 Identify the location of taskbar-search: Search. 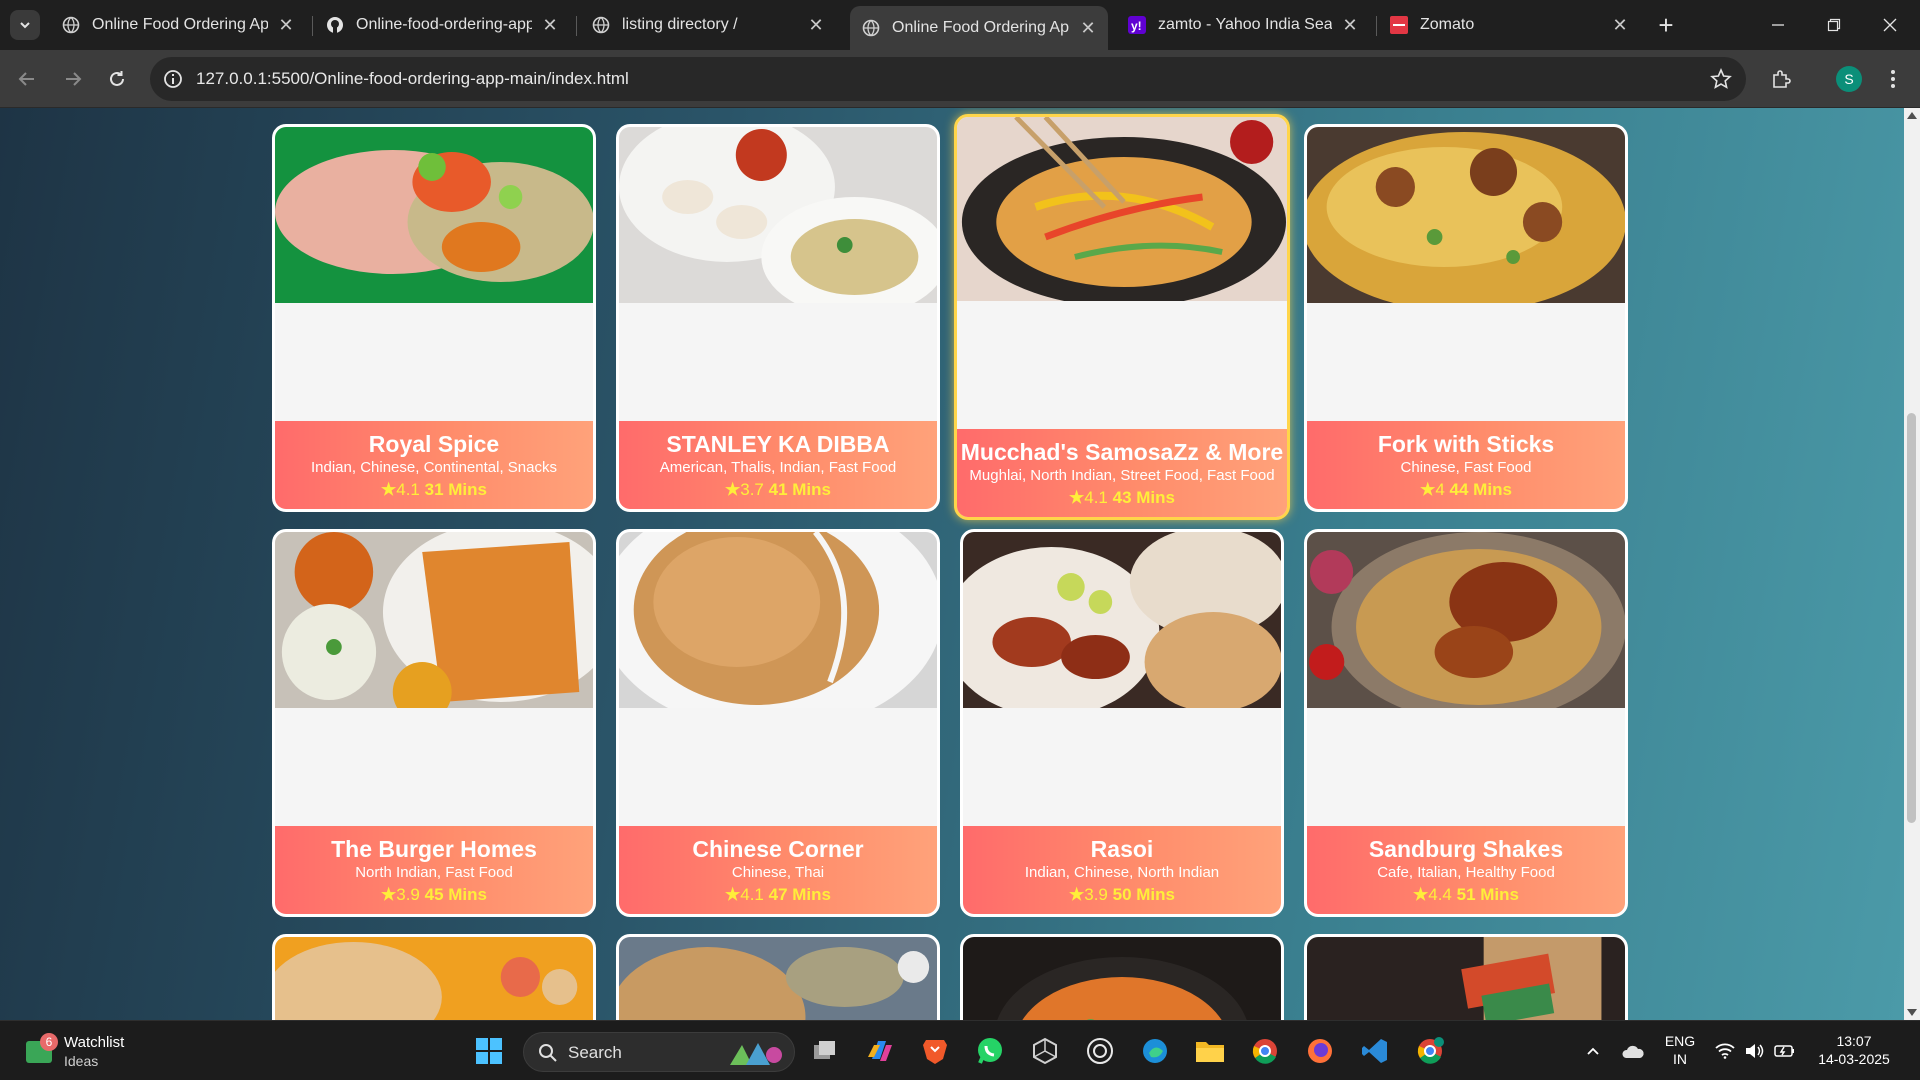
(659, 1052).